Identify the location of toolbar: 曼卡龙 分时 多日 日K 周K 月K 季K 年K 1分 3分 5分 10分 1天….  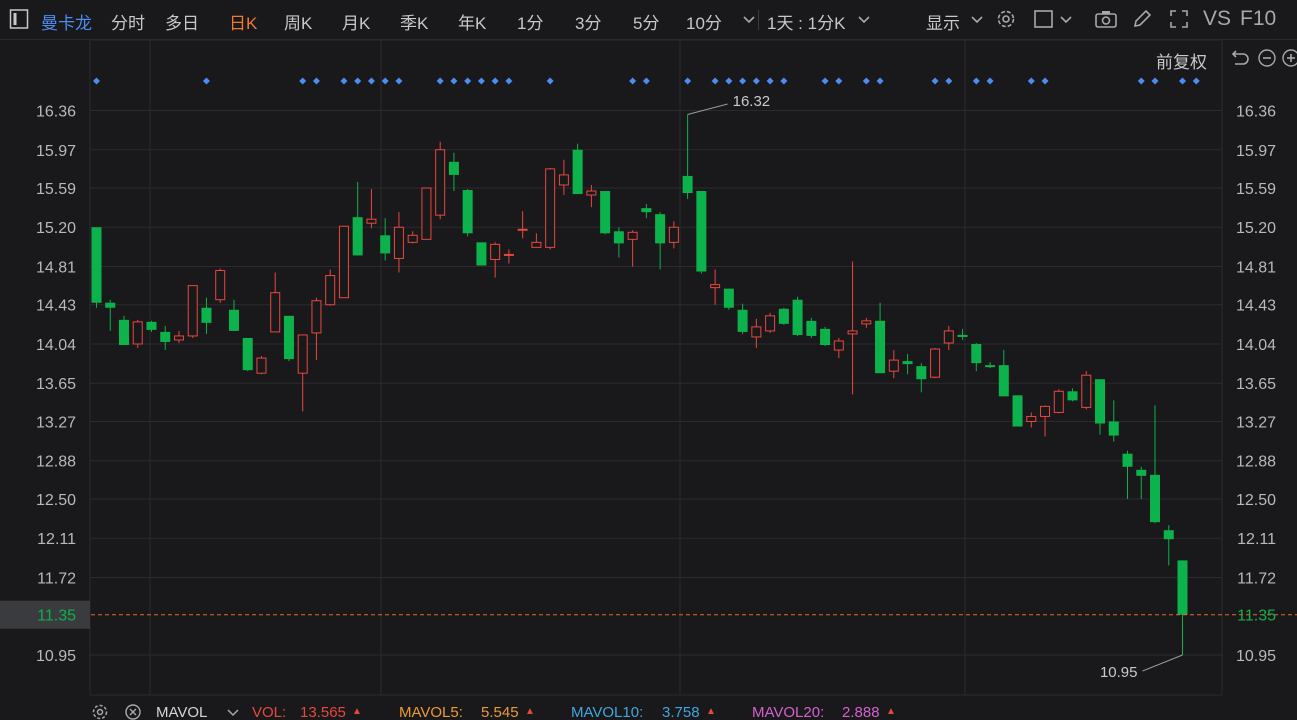
(648, 20).